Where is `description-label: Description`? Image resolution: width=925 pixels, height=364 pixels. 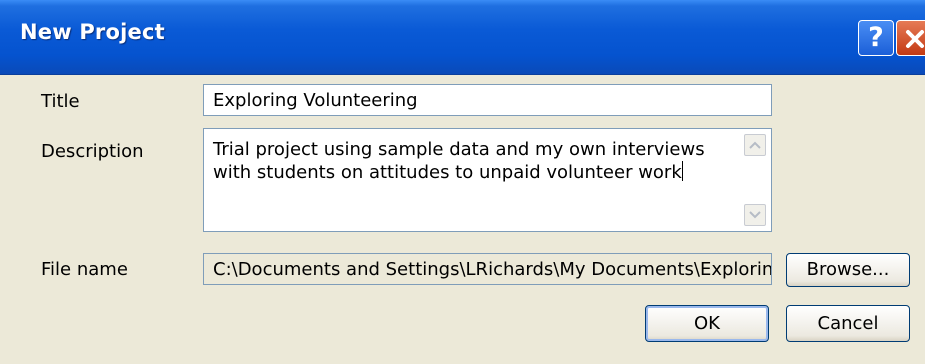 description-label: Description is located at coordinates (92, 151).